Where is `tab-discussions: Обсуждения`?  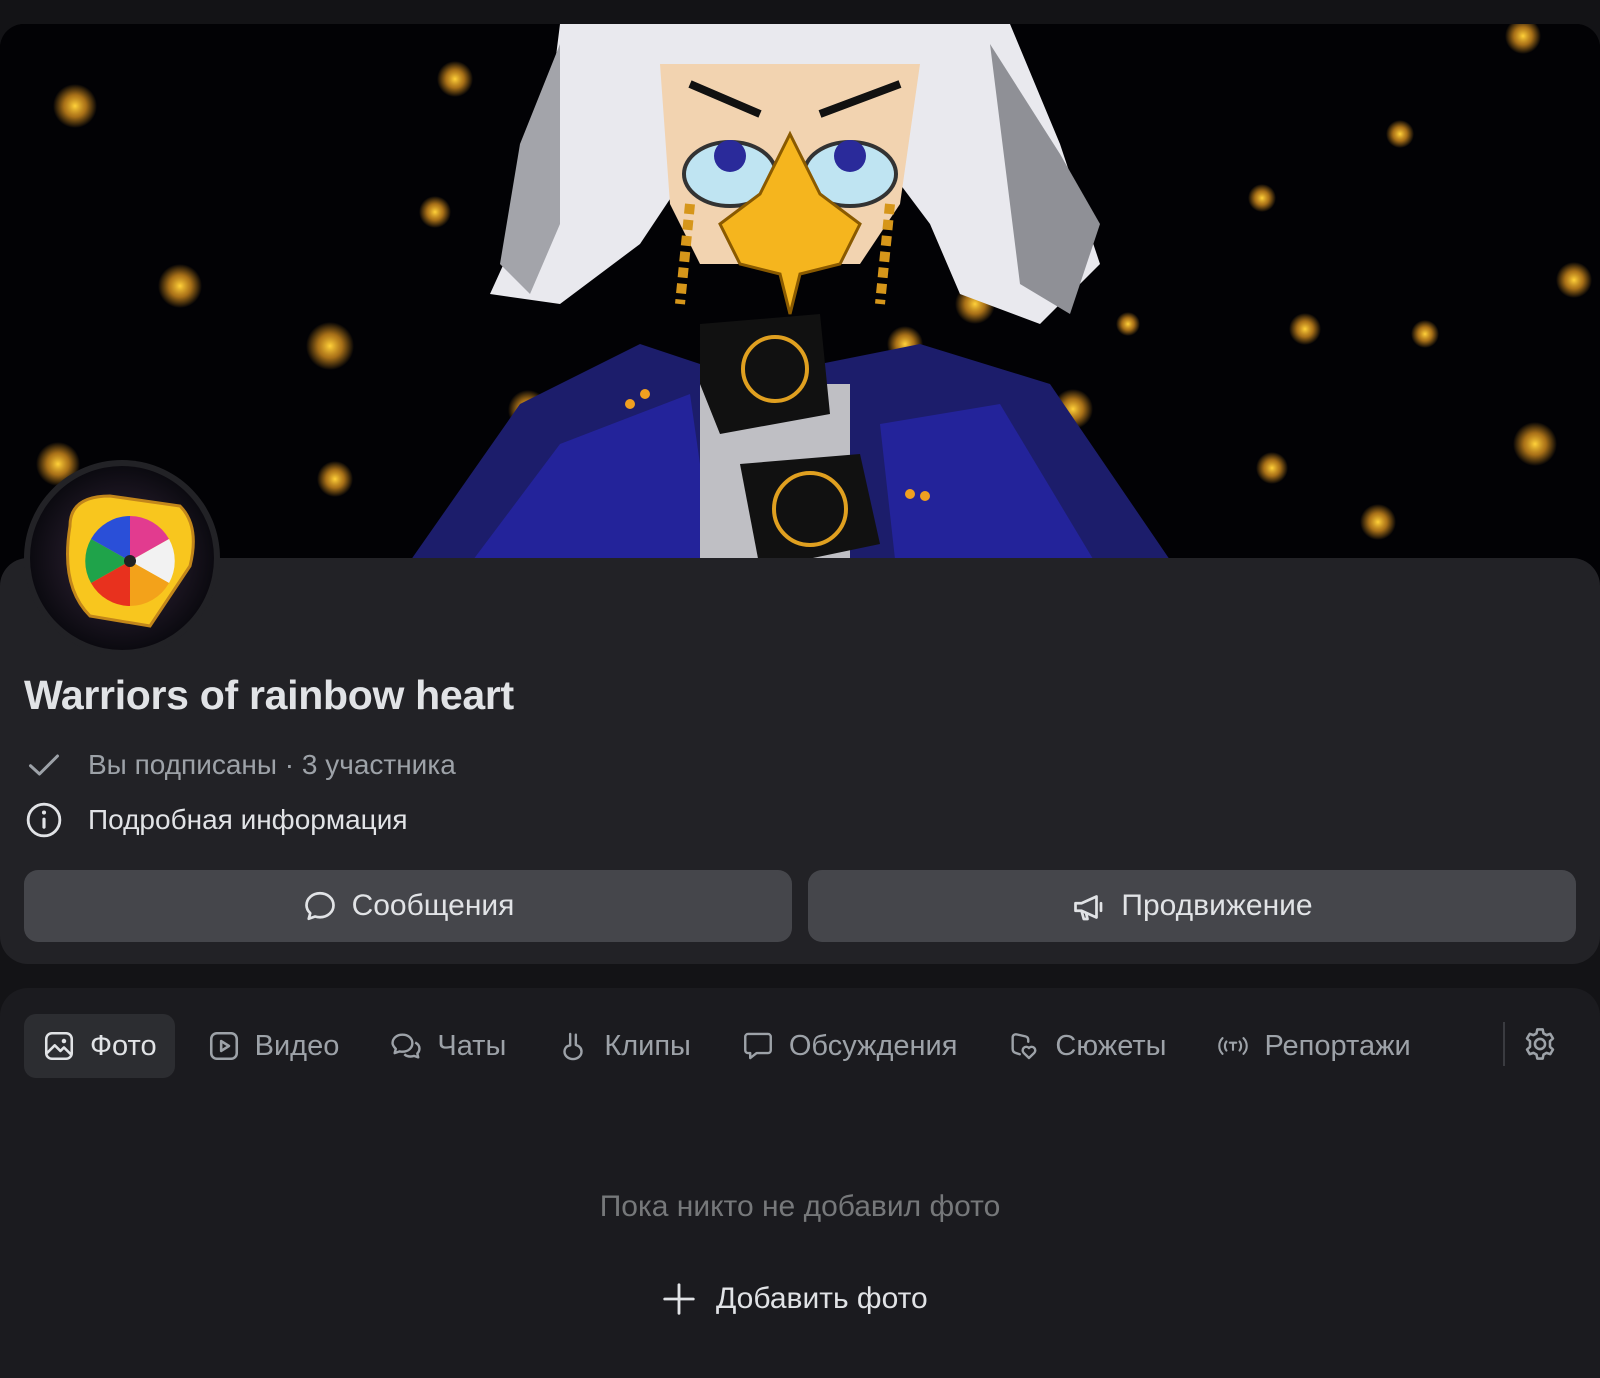 tab-discussions: Обсуждения is located at coordinates (849, 1046).